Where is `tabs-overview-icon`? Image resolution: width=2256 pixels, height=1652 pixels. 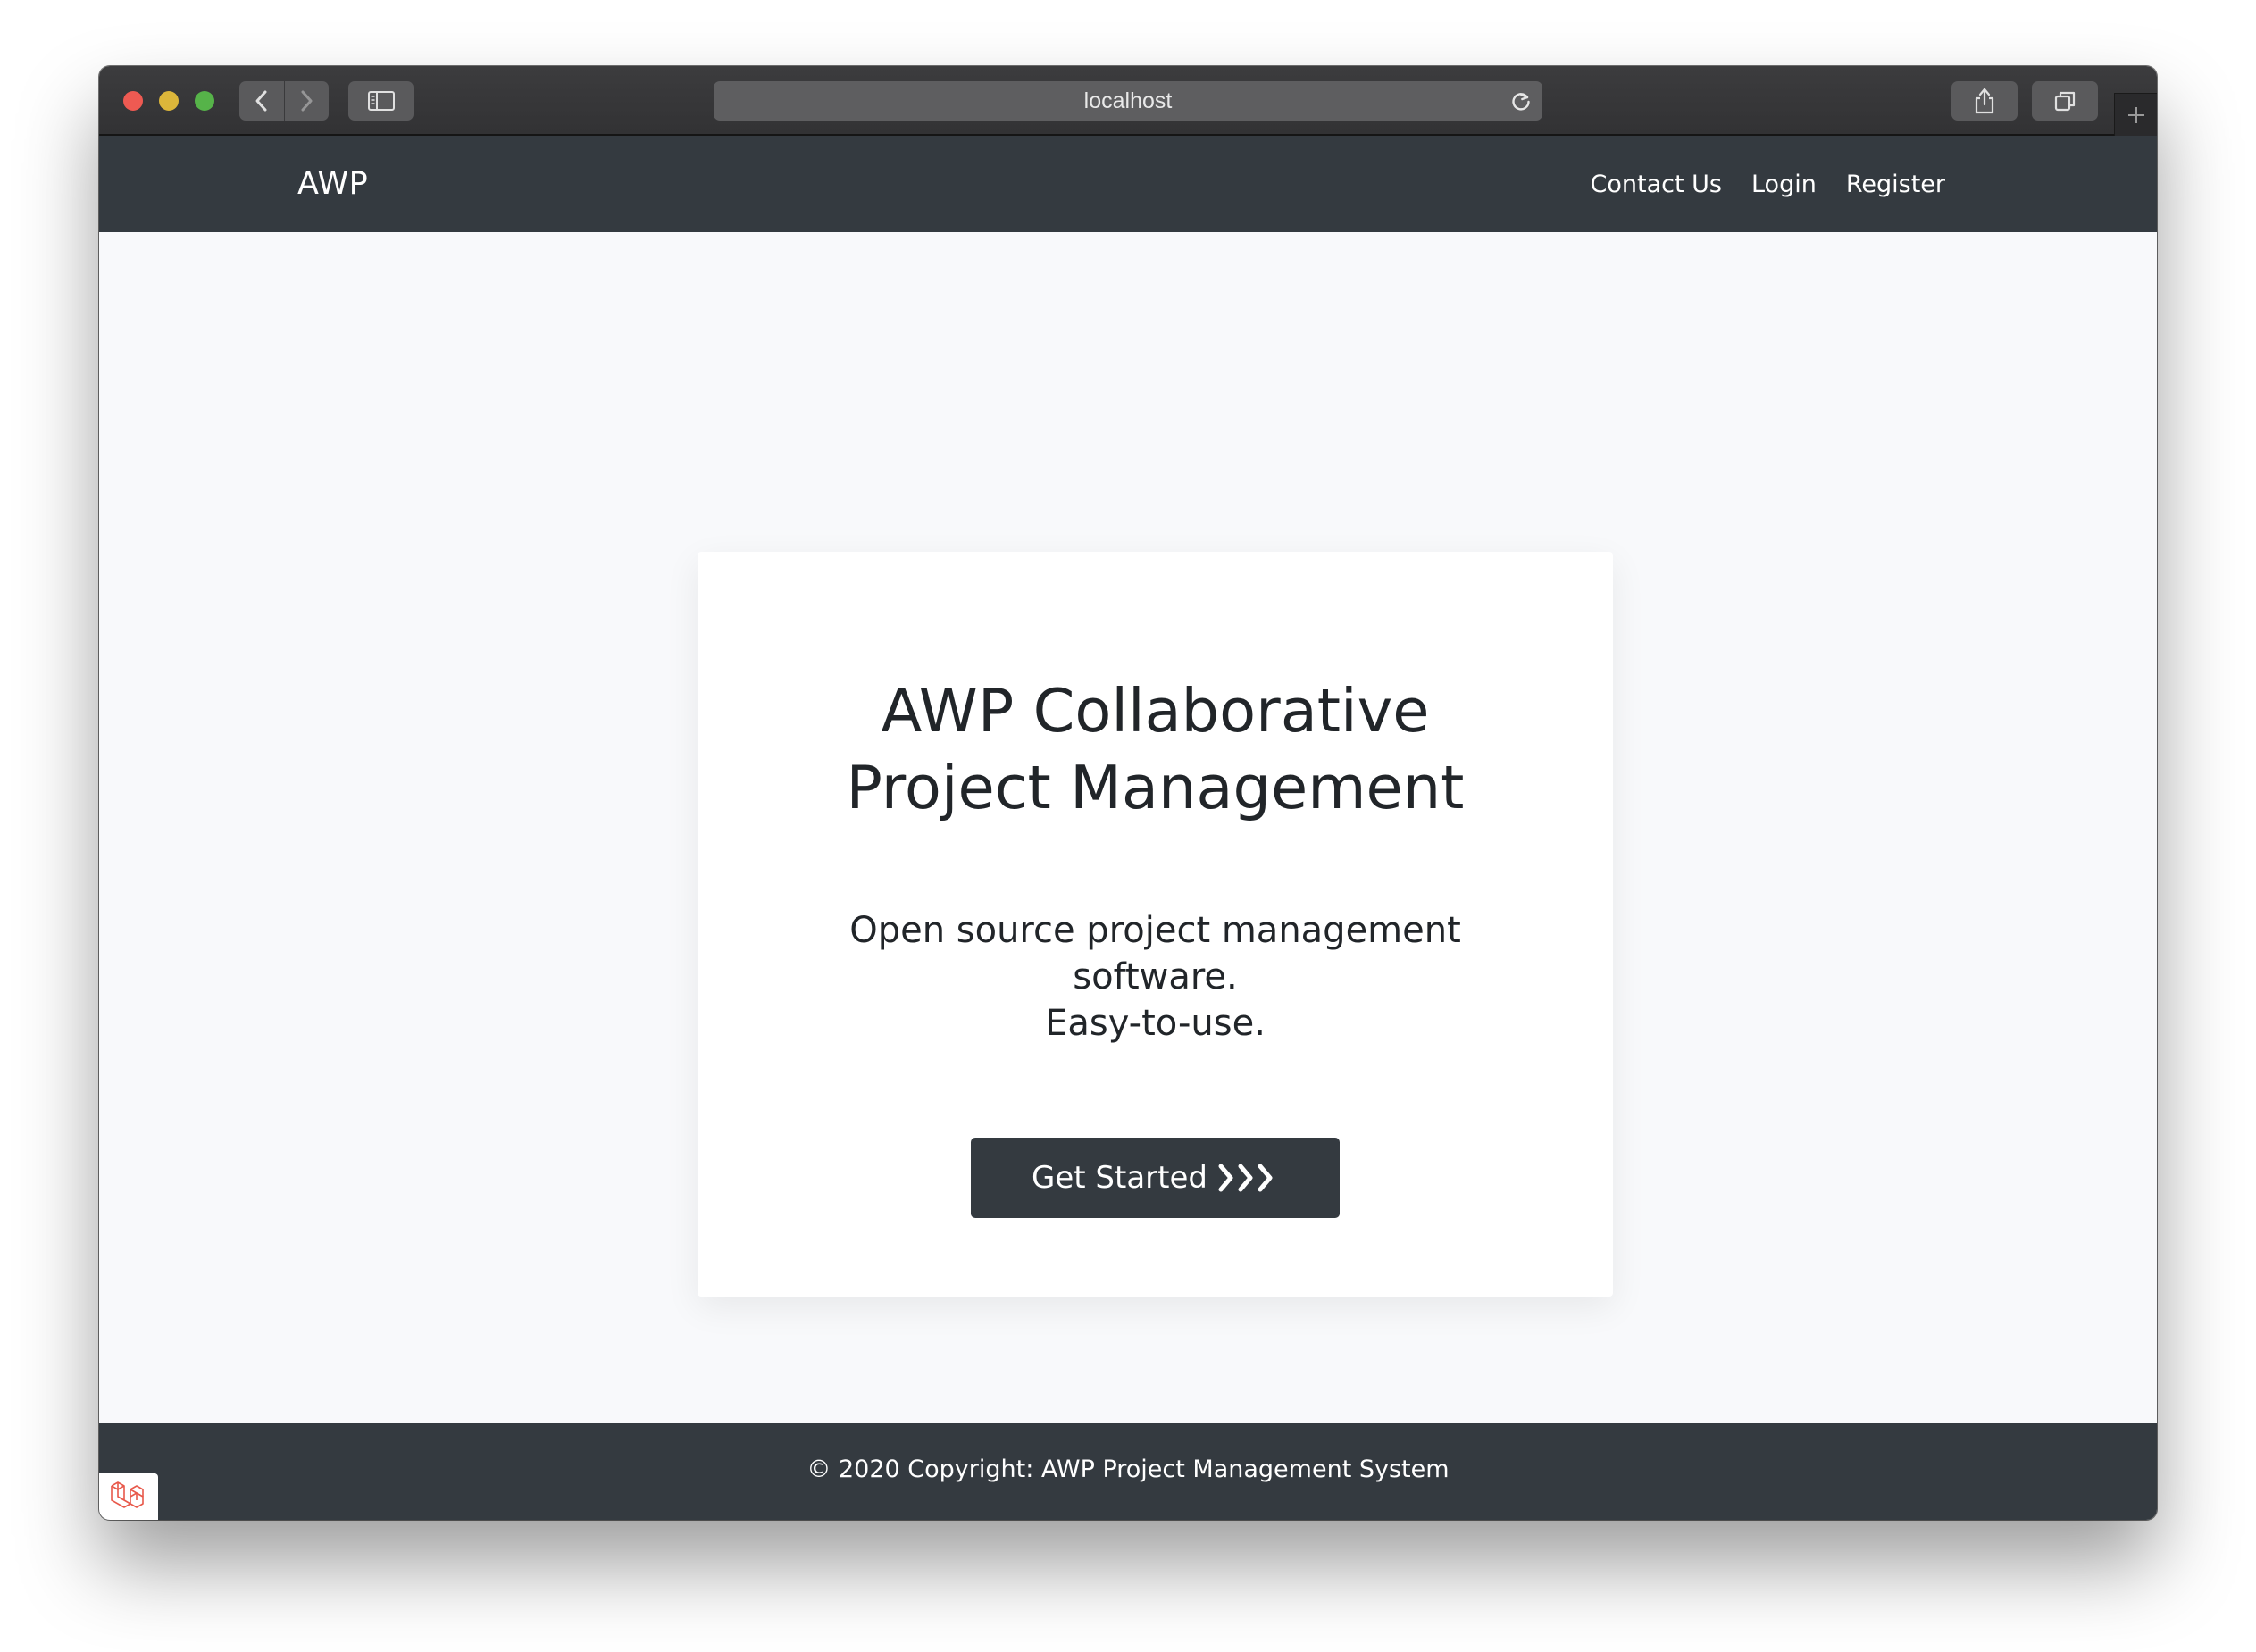
tabs-overview-icon is located at coordinates (2065, 101).